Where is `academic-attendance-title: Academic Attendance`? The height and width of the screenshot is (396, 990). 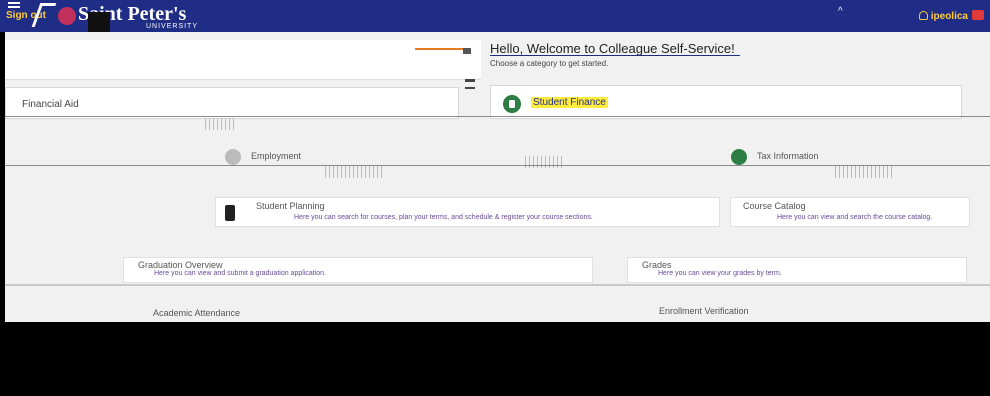 academic-attendance-title: Academic Attendance is located at coordinates (196, 313).